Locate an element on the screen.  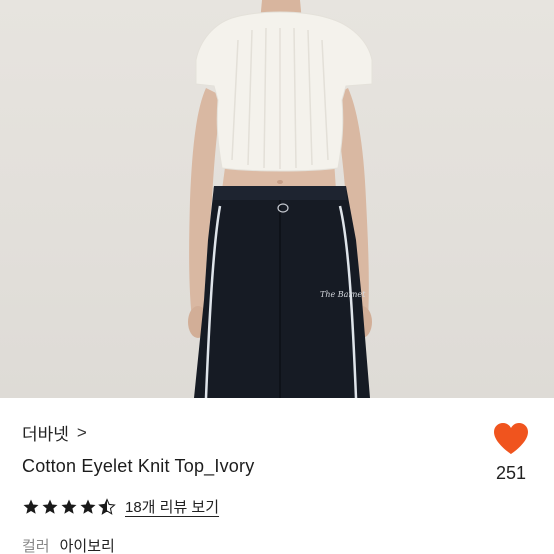
rating-row: 18개 리뷰 보기 is located at coordinates (120, 506).